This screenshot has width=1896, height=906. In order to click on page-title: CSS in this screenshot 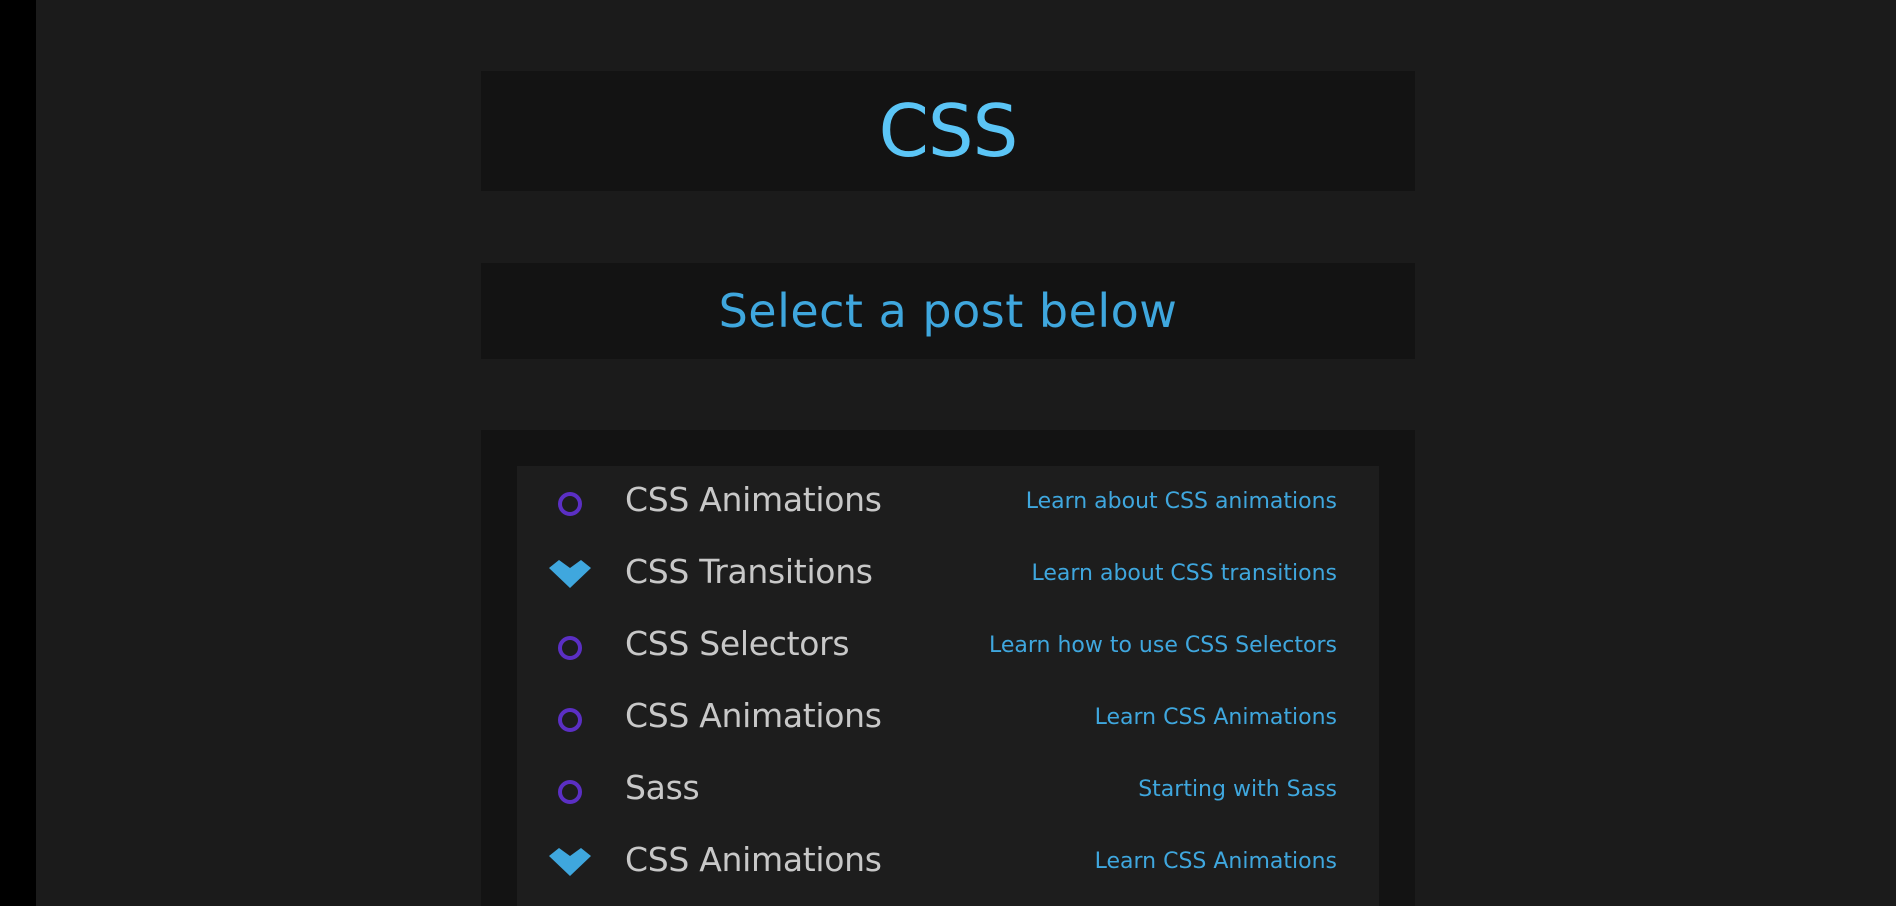, I will do `click(948, 131)`.